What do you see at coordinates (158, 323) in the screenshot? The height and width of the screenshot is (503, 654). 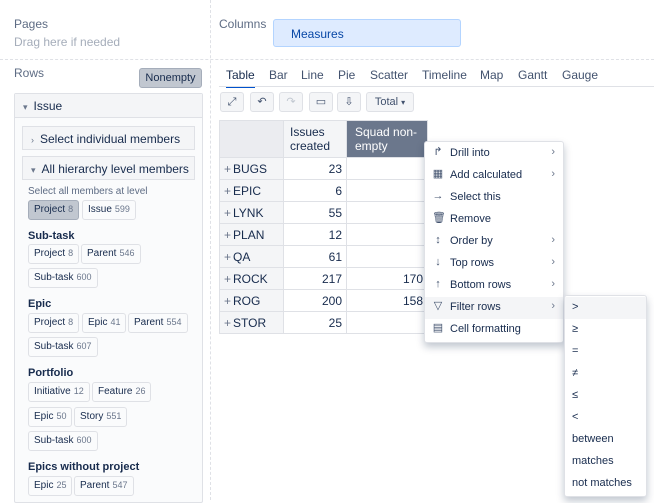 I see `group-chip: Parent 554` at bounding box center [158, 323].